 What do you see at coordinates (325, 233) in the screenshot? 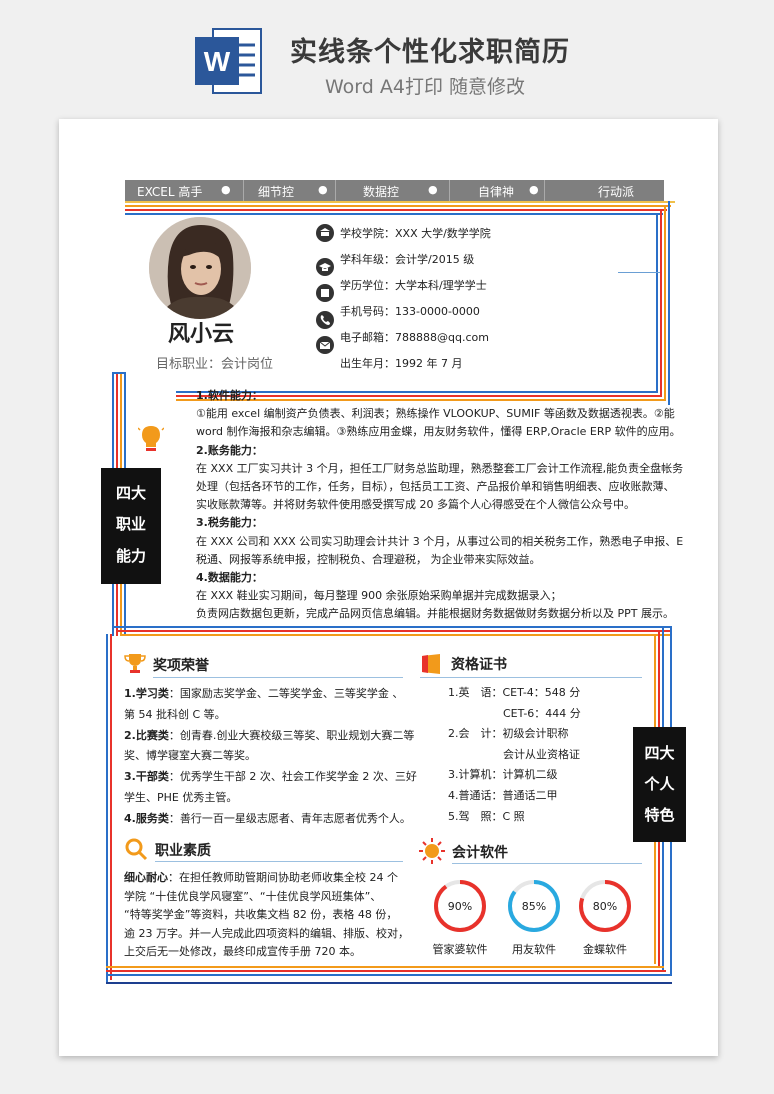
I see `school-icon` at bounding box center [325, 233].